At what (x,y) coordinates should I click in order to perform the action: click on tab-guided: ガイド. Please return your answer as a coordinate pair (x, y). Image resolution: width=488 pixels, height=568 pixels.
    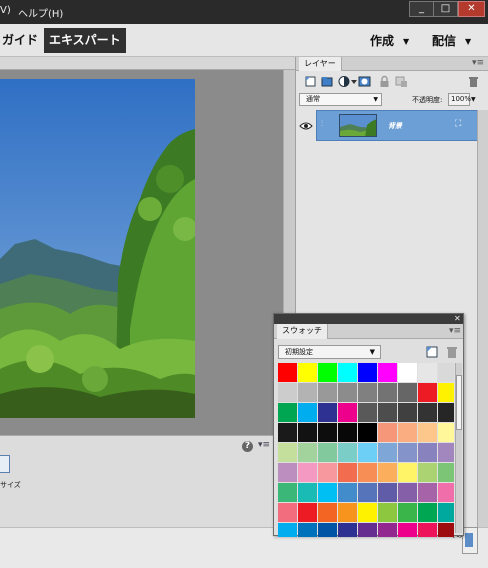
    Looking at the image, I should click on (21, 40).